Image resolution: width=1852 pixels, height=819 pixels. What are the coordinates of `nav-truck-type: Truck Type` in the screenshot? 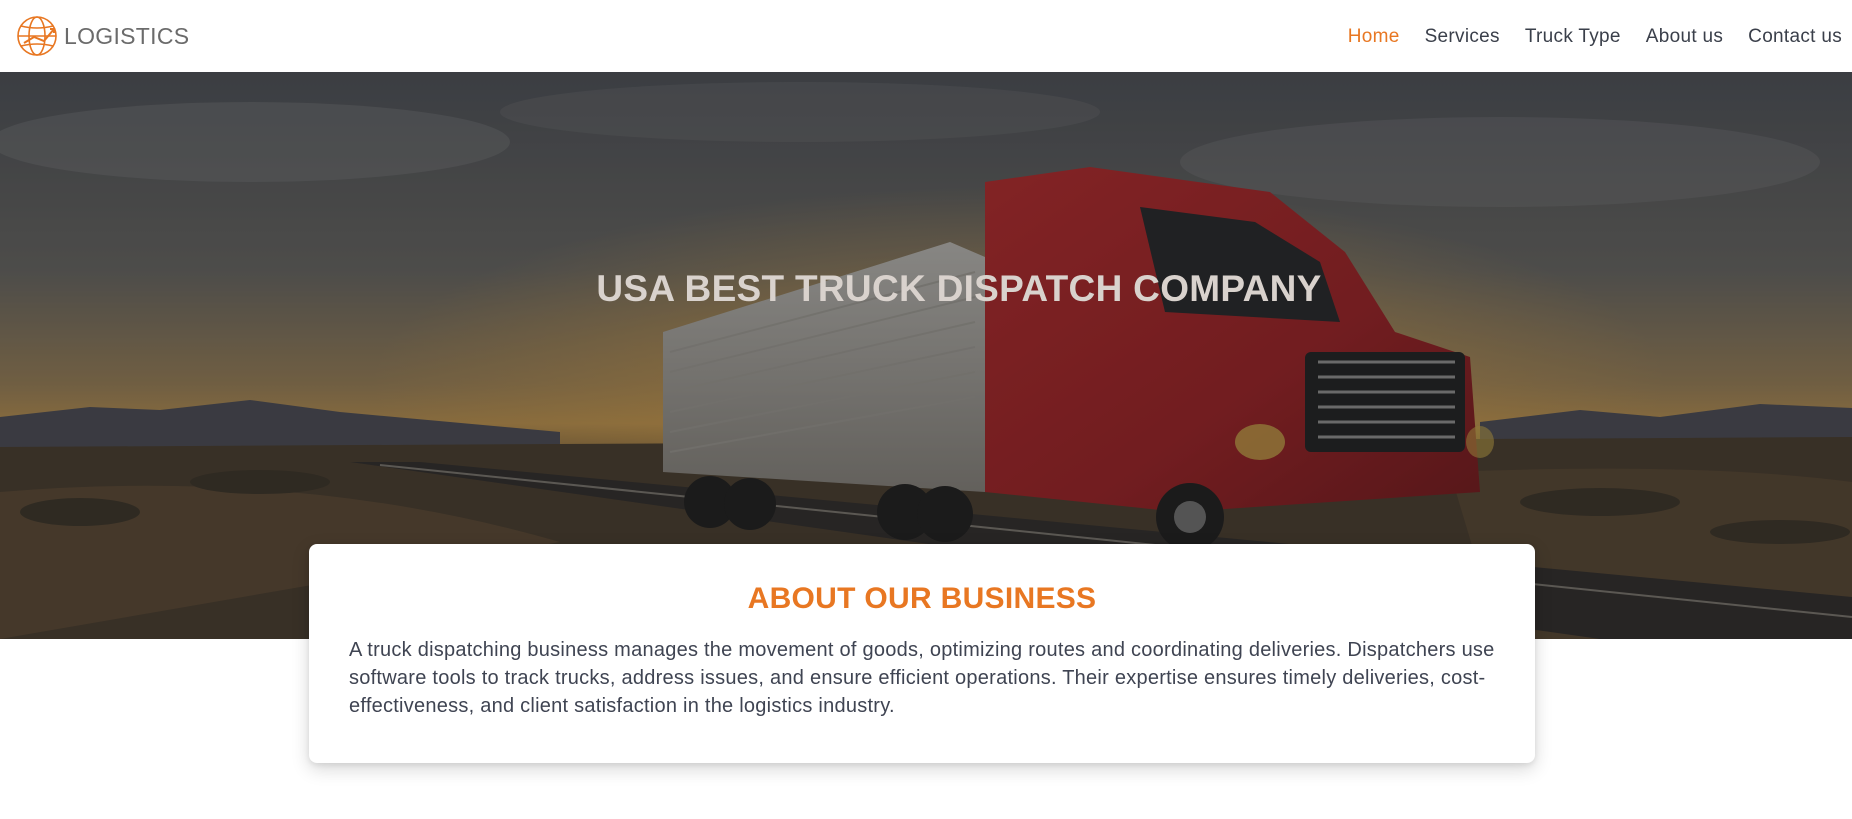 It's located at (1573, 36).